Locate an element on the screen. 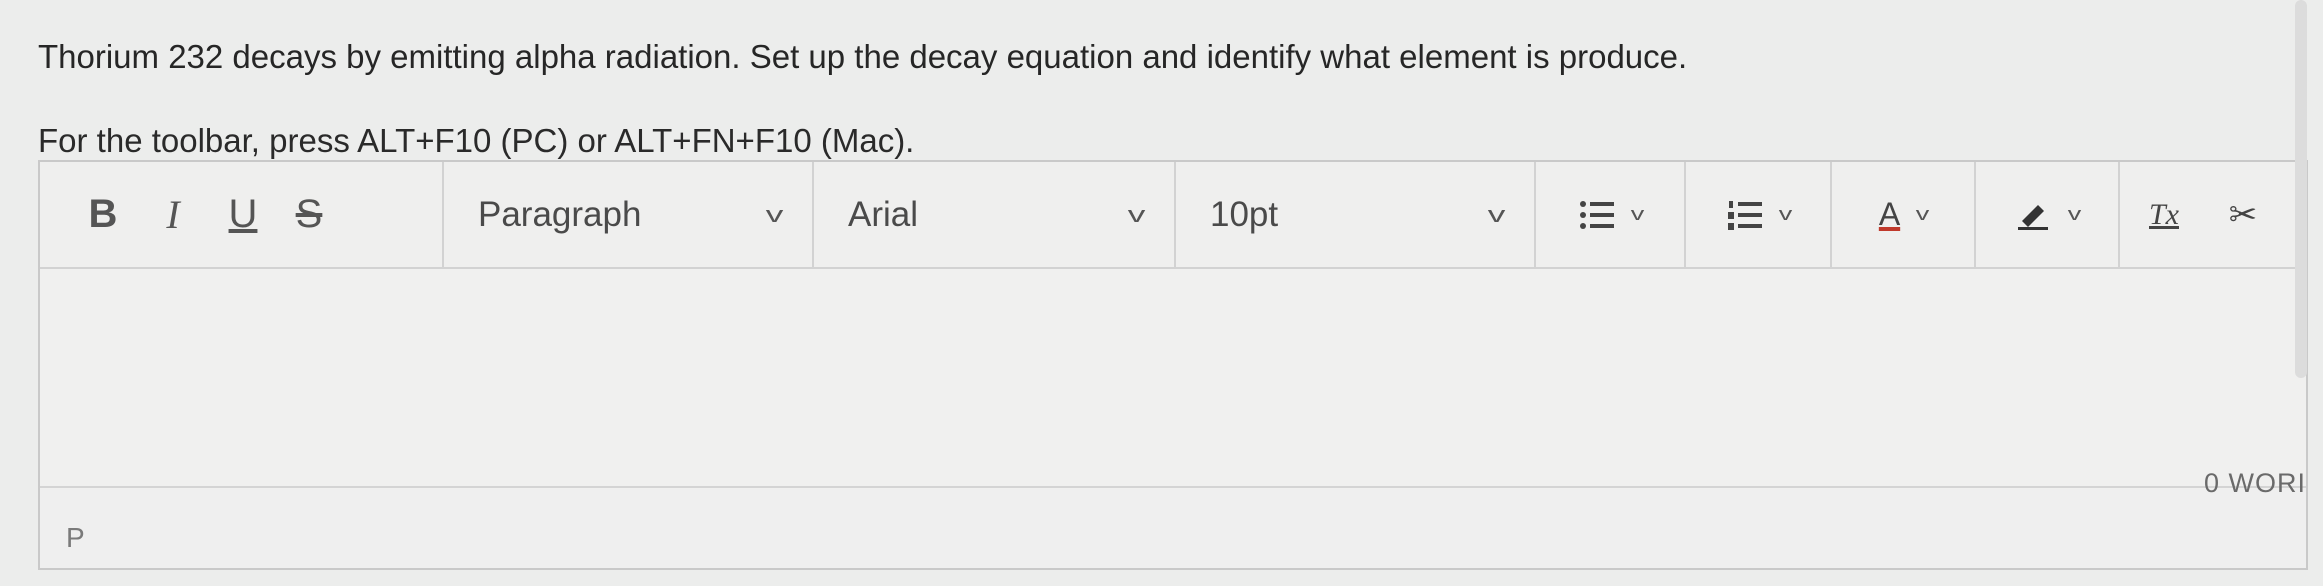 The width and height of the screenshot is (2323, 586). font-family-select: Arial v is located at coordinates (995, 214).